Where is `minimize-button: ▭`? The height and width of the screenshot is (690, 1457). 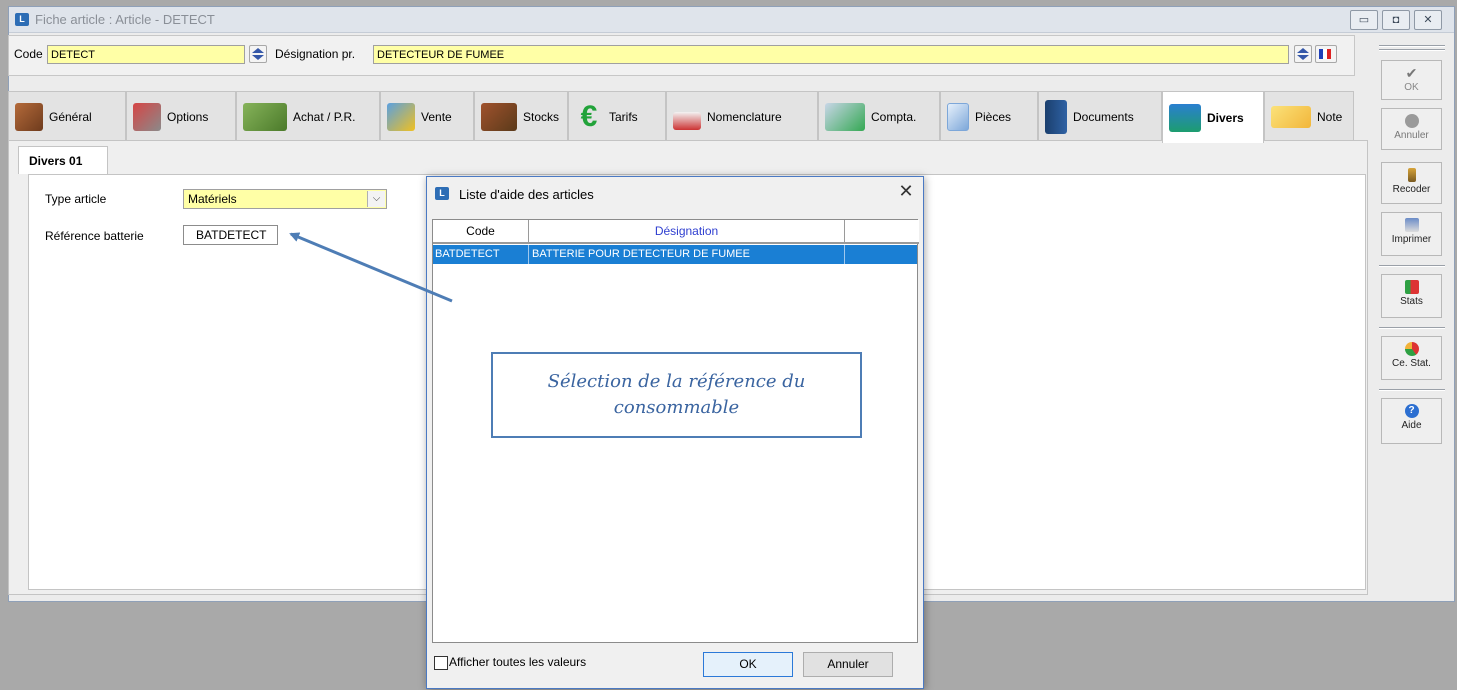 minimize-button: ▭ is located at coordinates (1364, 20).